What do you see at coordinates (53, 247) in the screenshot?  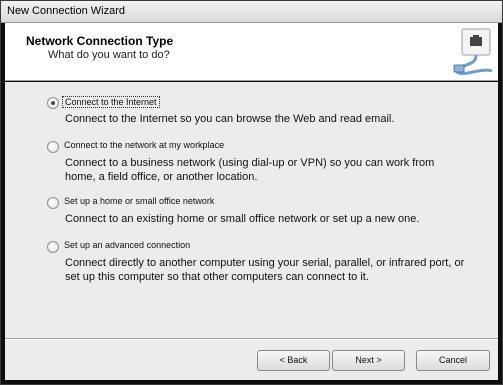 I see `radio-advanced` at bounding box center [53, 247].